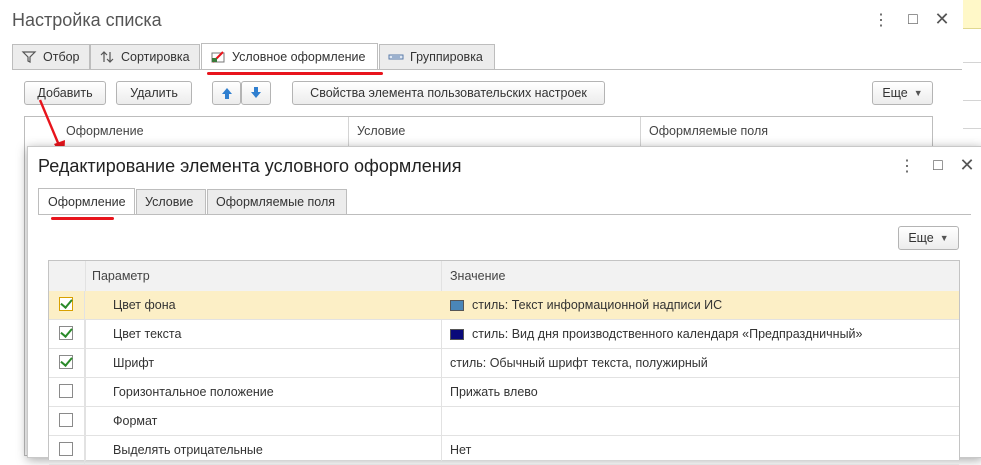 The height and width of the screenshot is (465, 981). I want to click on value-text: Нет, so click(461, 450).